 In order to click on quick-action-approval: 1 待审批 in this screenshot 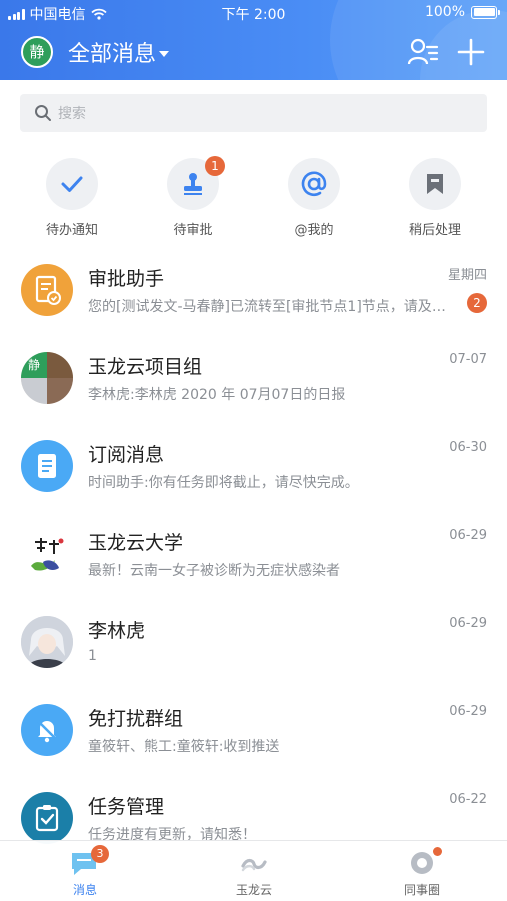, I will do `click(193, 197)`.